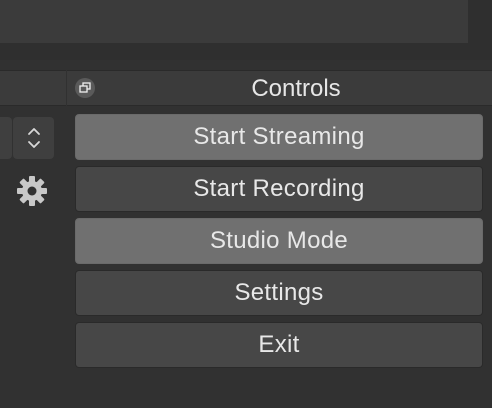  I want to click on studio-mode-button: Studio Mode, so click(279, 241).